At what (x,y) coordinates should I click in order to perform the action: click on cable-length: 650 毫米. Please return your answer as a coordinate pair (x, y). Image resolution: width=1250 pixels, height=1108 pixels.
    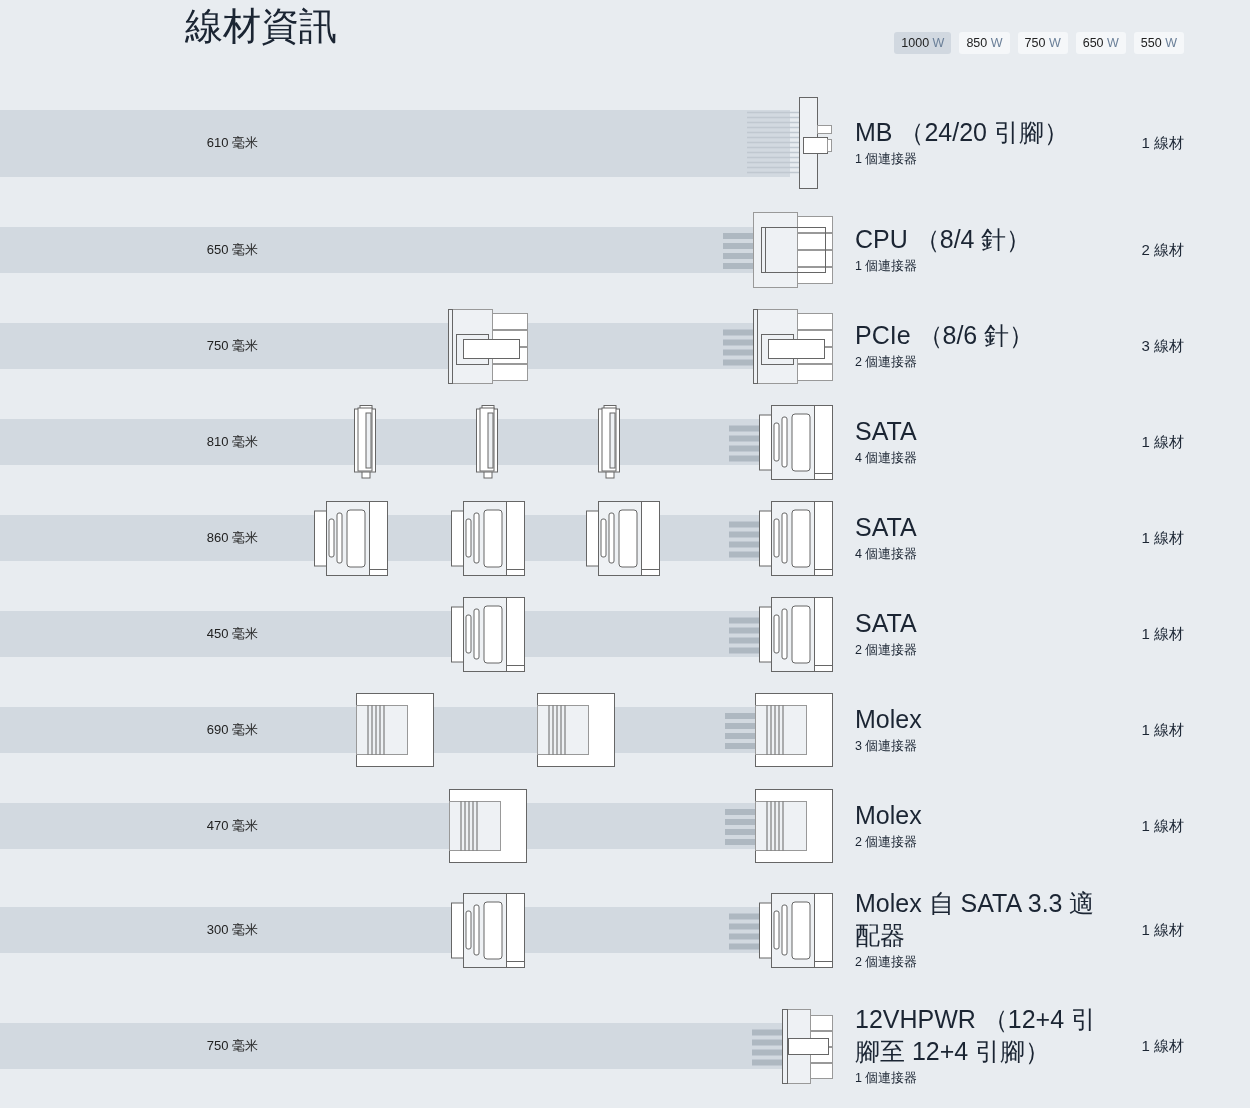
    Looking at the image, I should click on (232, 250).